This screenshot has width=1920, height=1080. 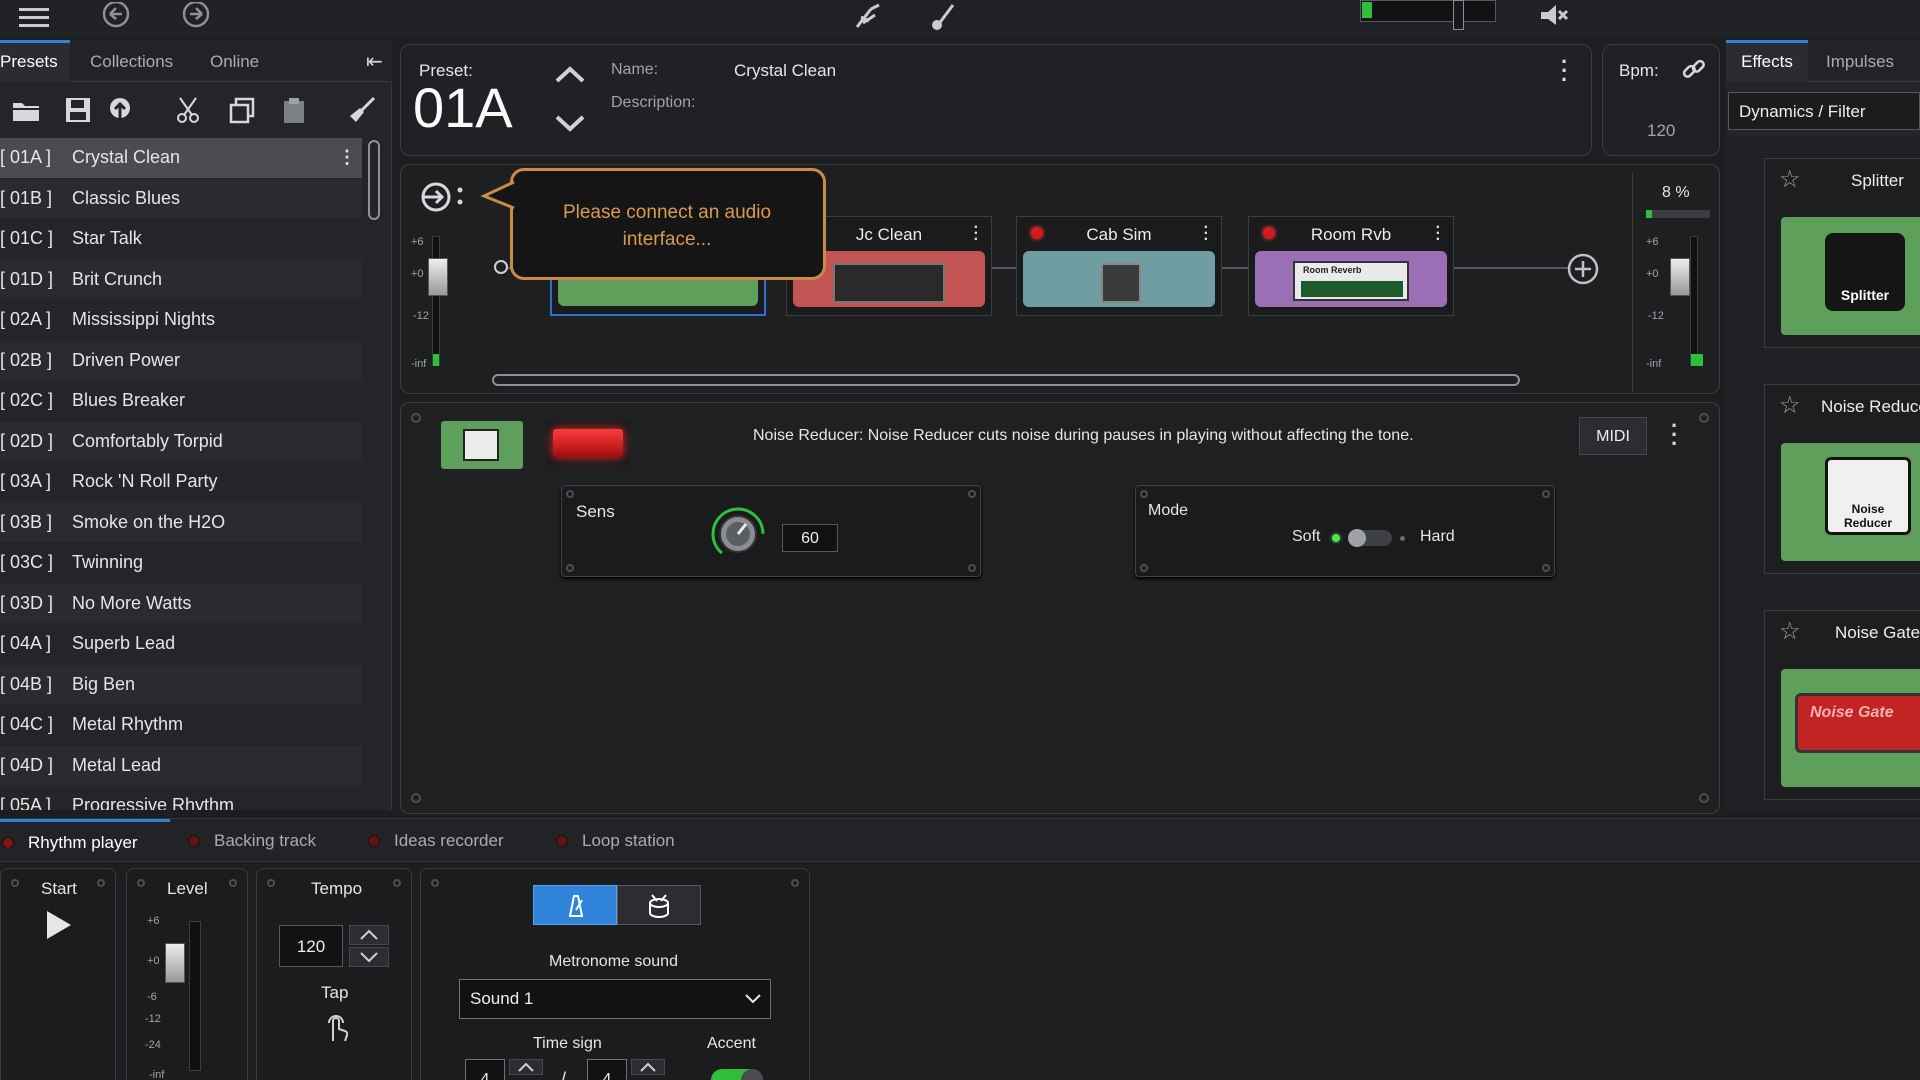 I want to click on effect-thumbnail, so click(x=482, y=445).